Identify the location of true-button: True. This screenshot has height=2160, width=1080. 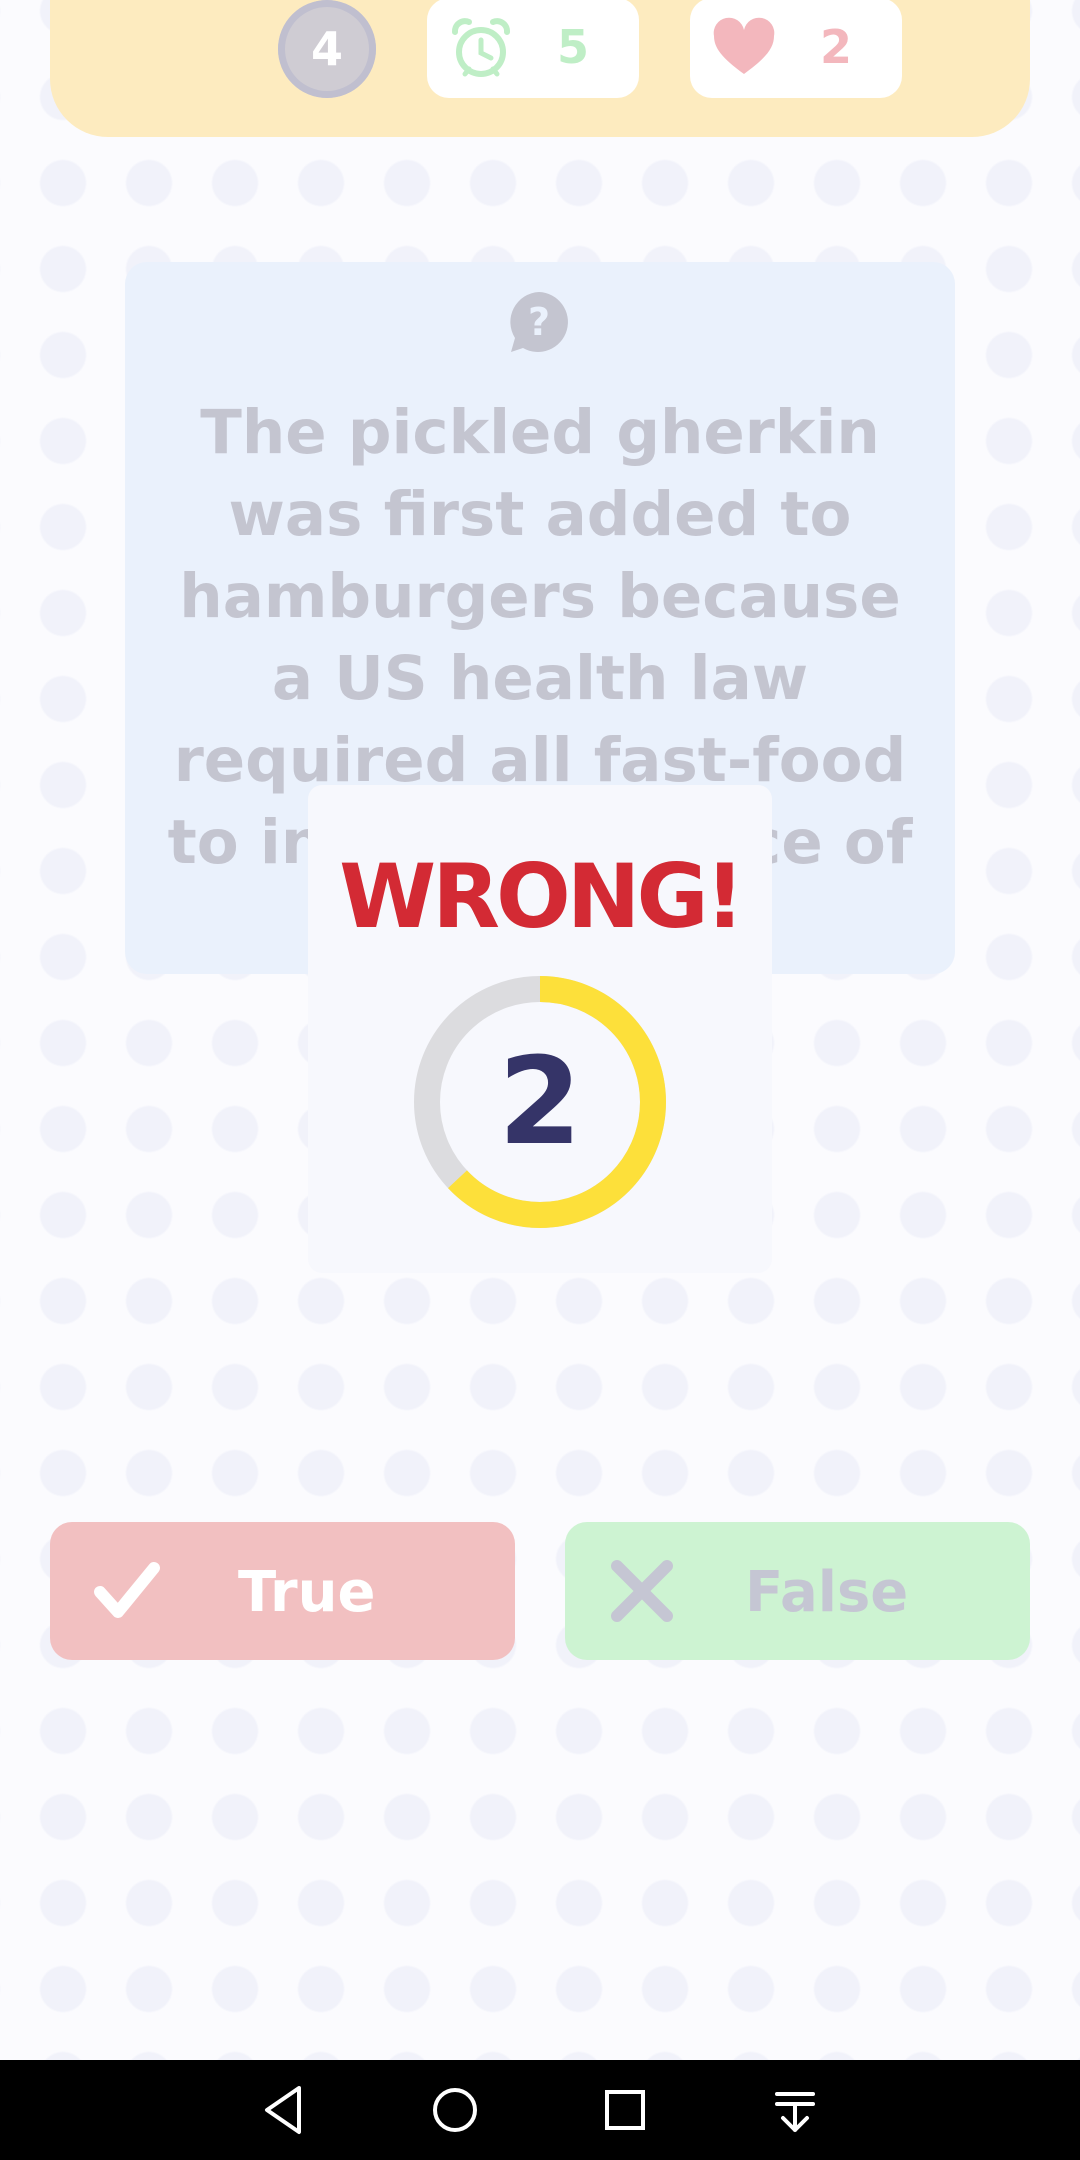
(282, 1591).